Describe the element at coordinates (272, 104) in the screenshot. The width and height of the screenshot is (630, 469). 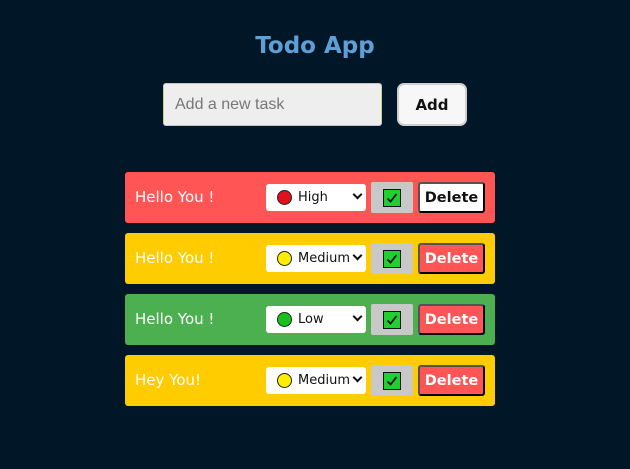
I see `new-task-input` at that location.